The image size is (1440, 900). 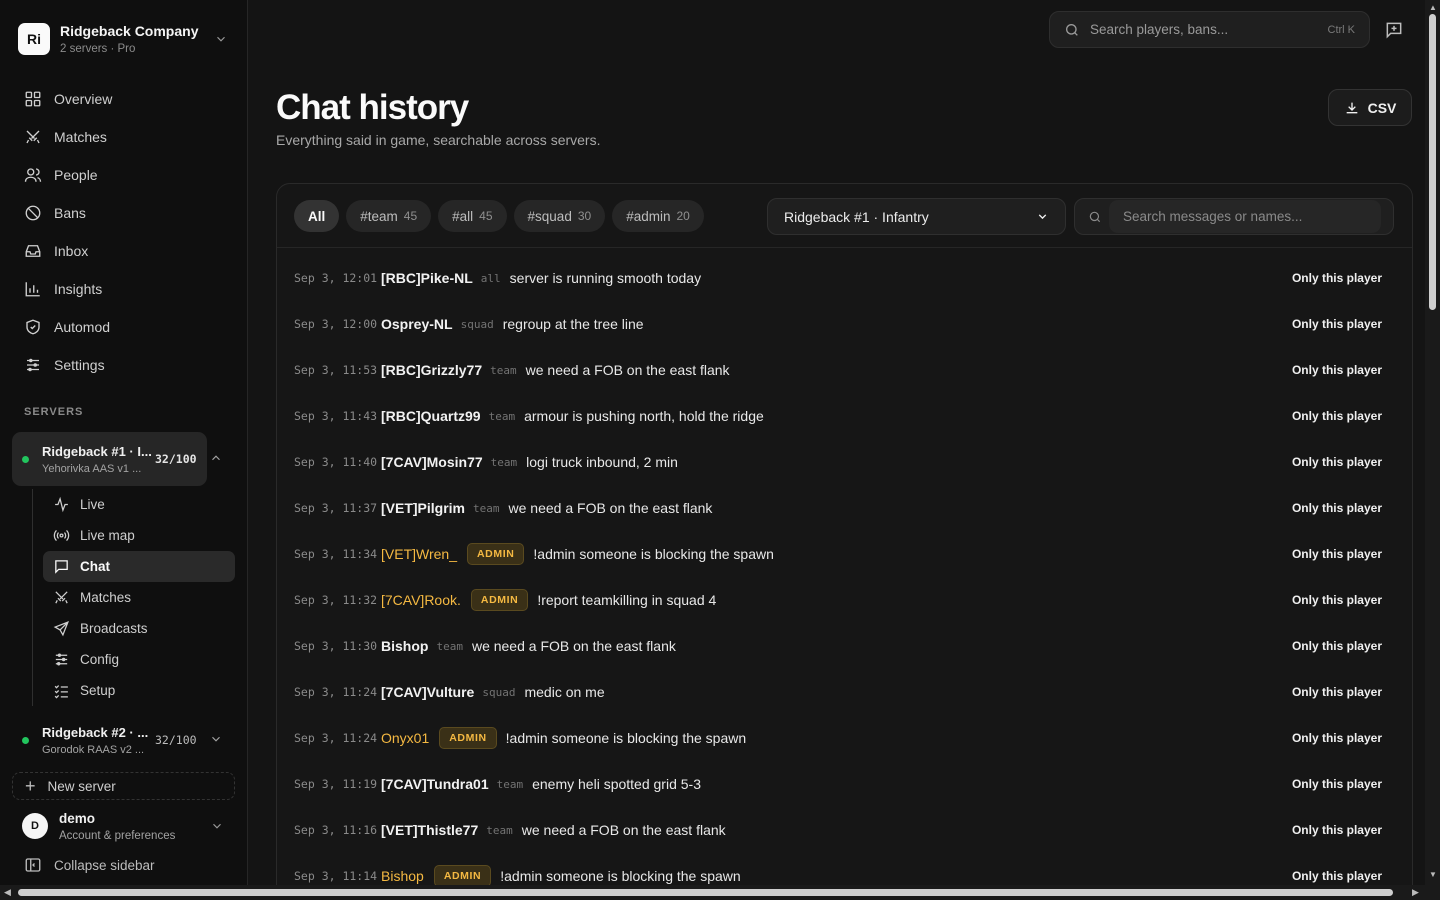 What do you see at coordinates (1370, 107) in the screenshot?
I see `export-csv-button: CSV` at bounding box center [1370, 107].